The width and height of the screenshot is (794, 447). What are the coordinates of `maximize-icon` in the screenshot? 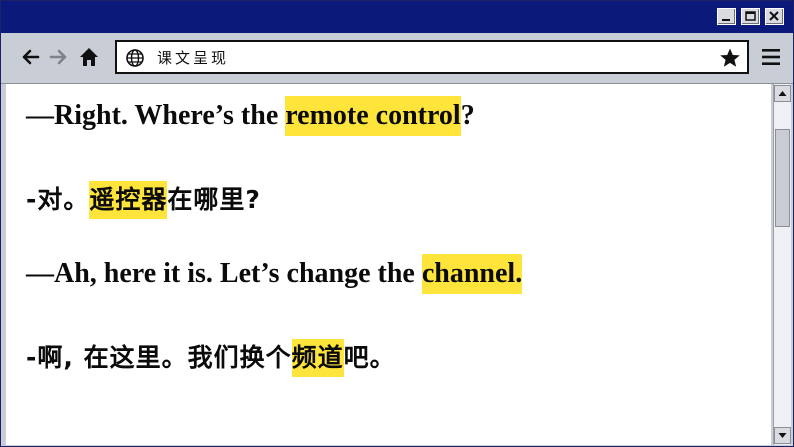 It's located at (750, 16).